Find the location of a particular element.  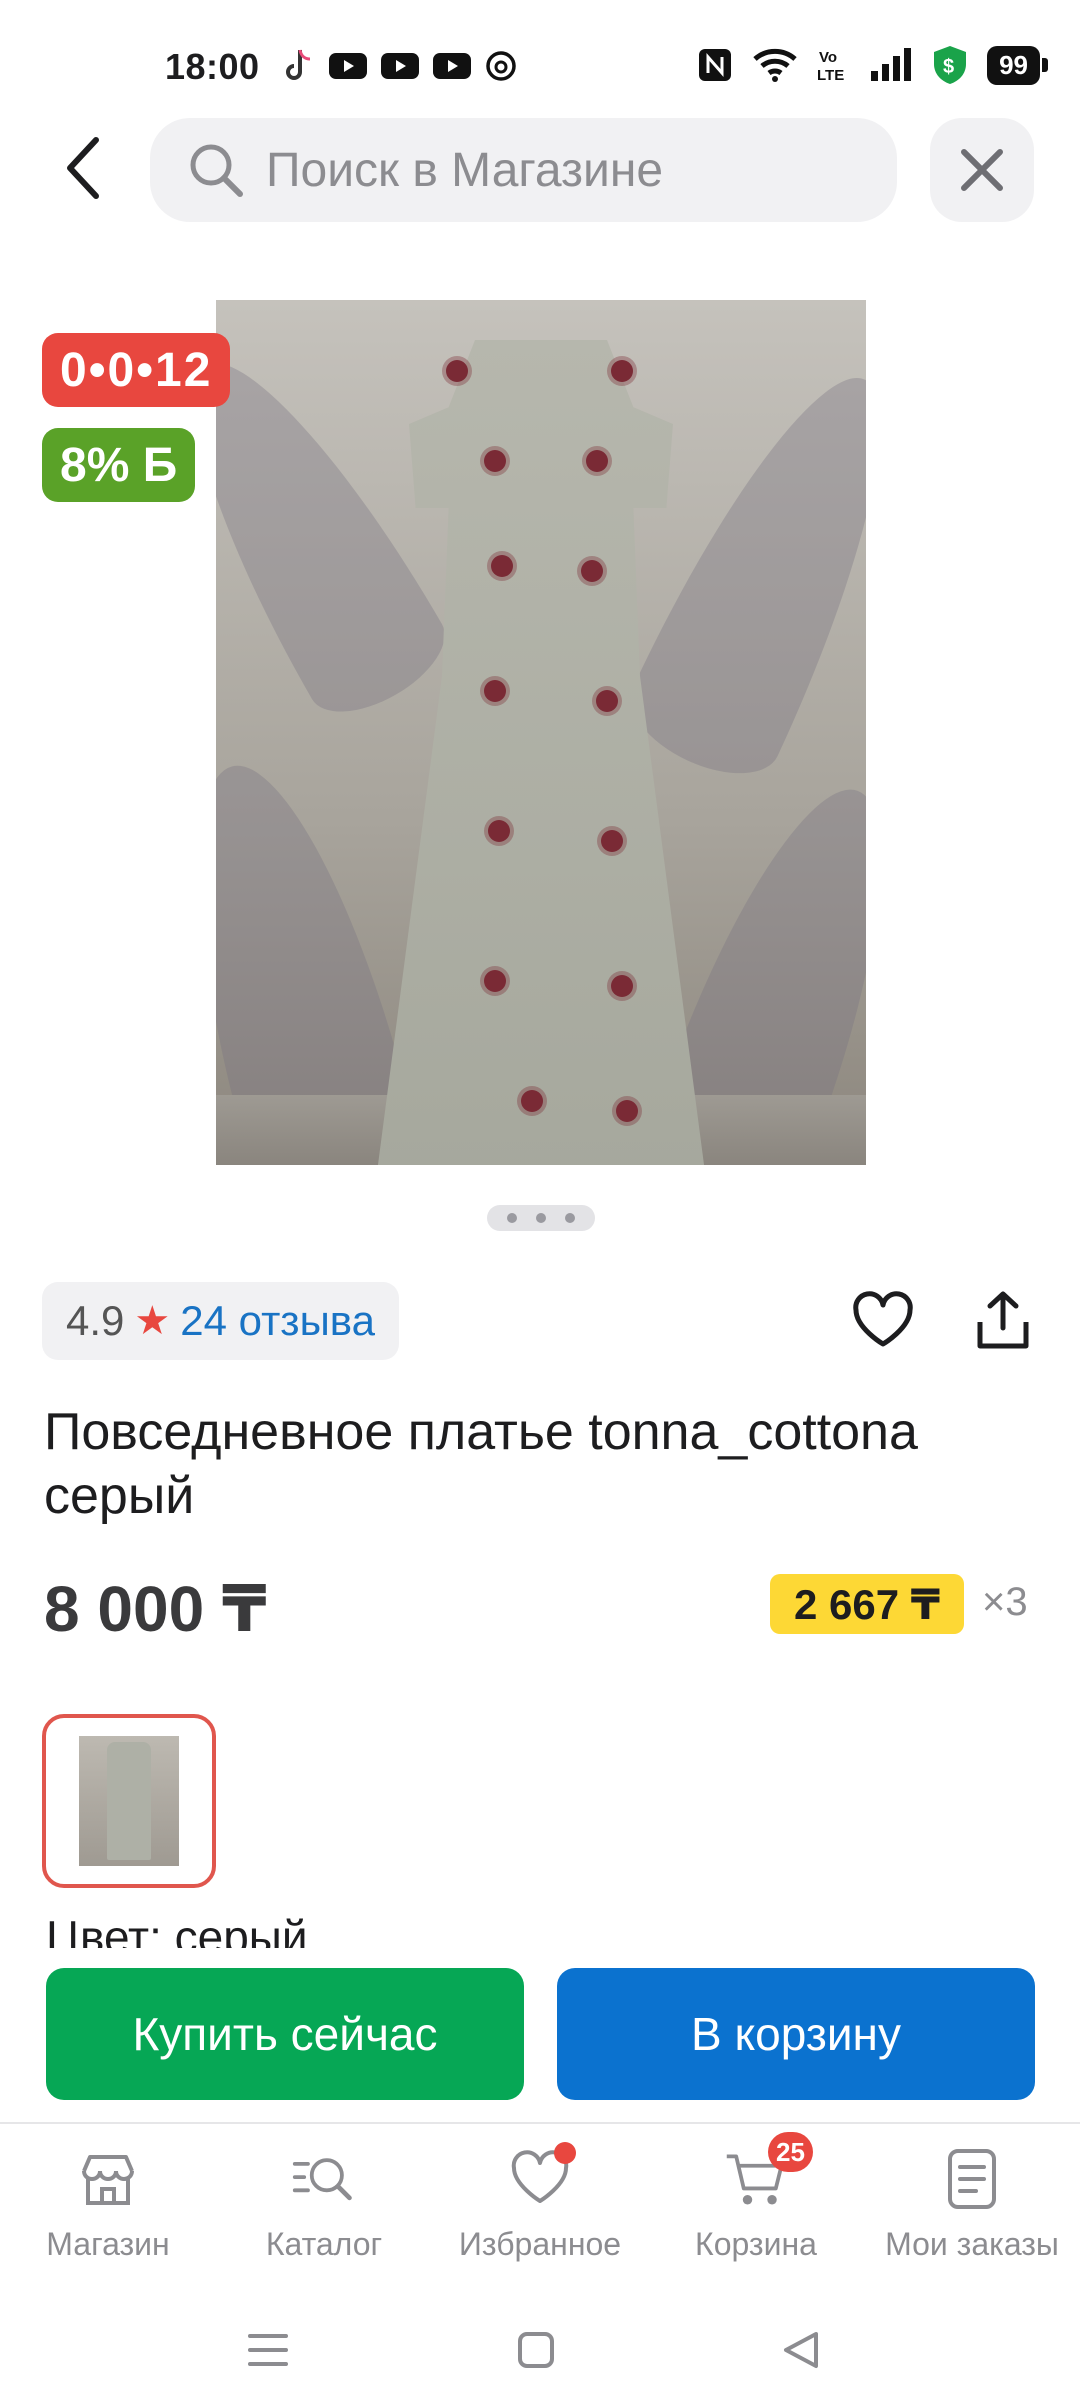

reviews-link: 24 отзыва is located at coordinates (277, 1321).